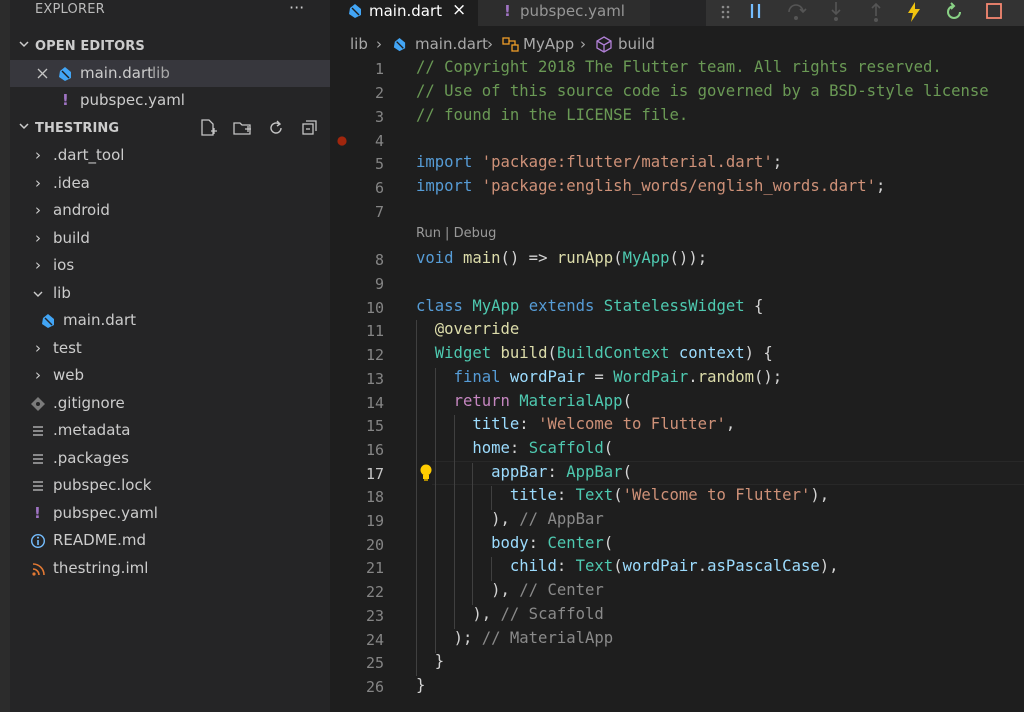  I want to click on code-token: );, so click(463, 638).